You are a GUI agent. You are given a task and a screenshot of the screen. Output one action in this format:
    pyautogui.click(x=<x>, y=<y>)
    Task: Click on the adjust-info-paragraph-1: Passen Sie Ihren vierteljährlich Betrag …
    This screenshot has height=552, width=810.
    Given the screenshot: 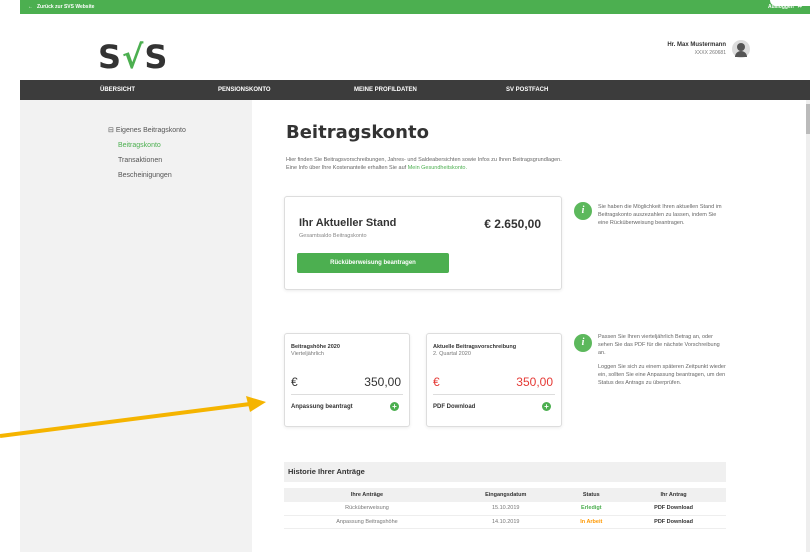 What is the action you would take?
    pyautogui.click(x=659, y=345)
    